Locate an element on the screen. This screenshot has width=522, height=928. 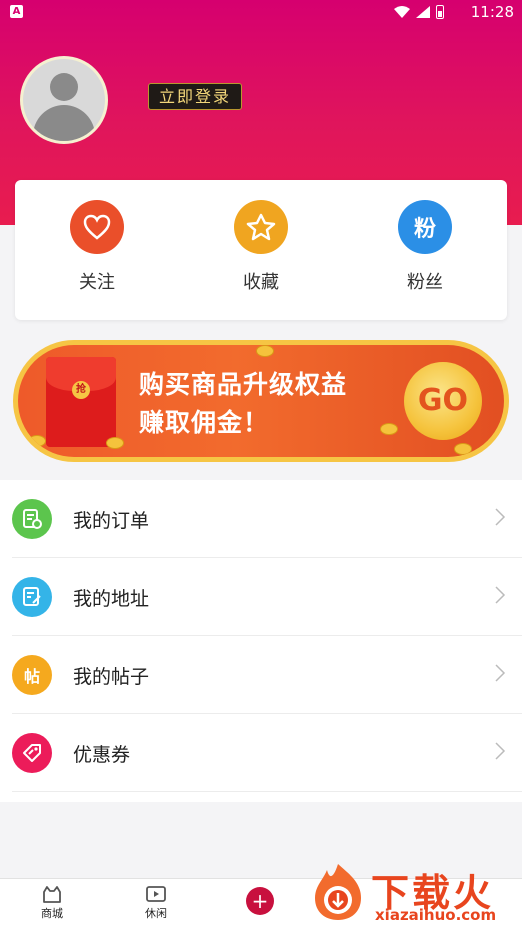
menu-item-posts: 帖 我的帖子 is located at coordinates (267, 675).